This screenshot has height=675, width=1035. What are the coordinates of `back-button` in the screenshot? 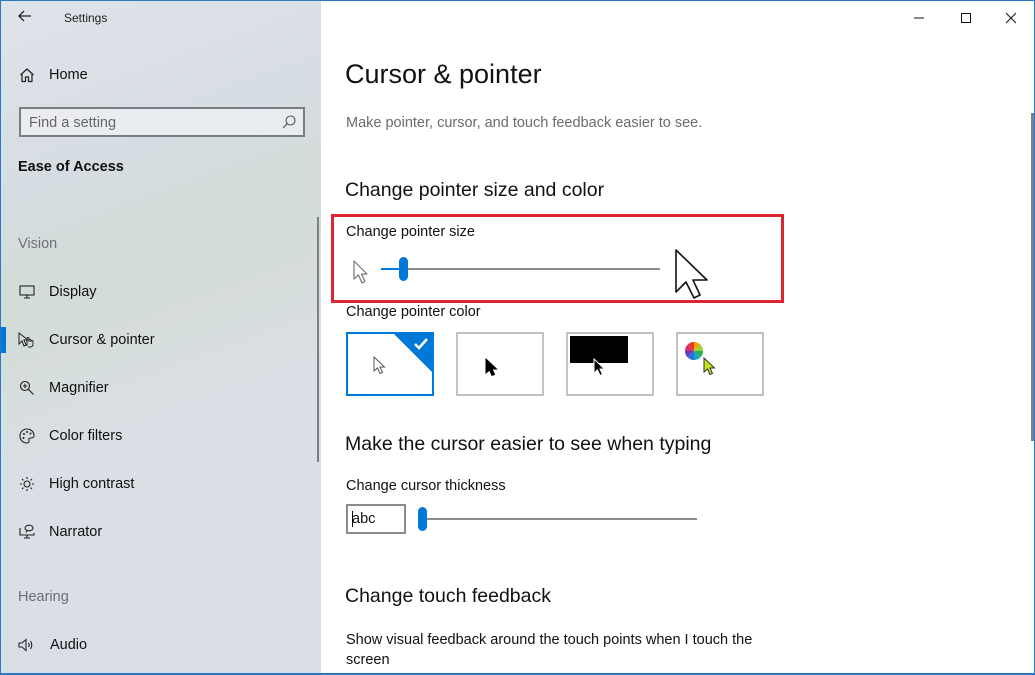 It's located at (25, 18).